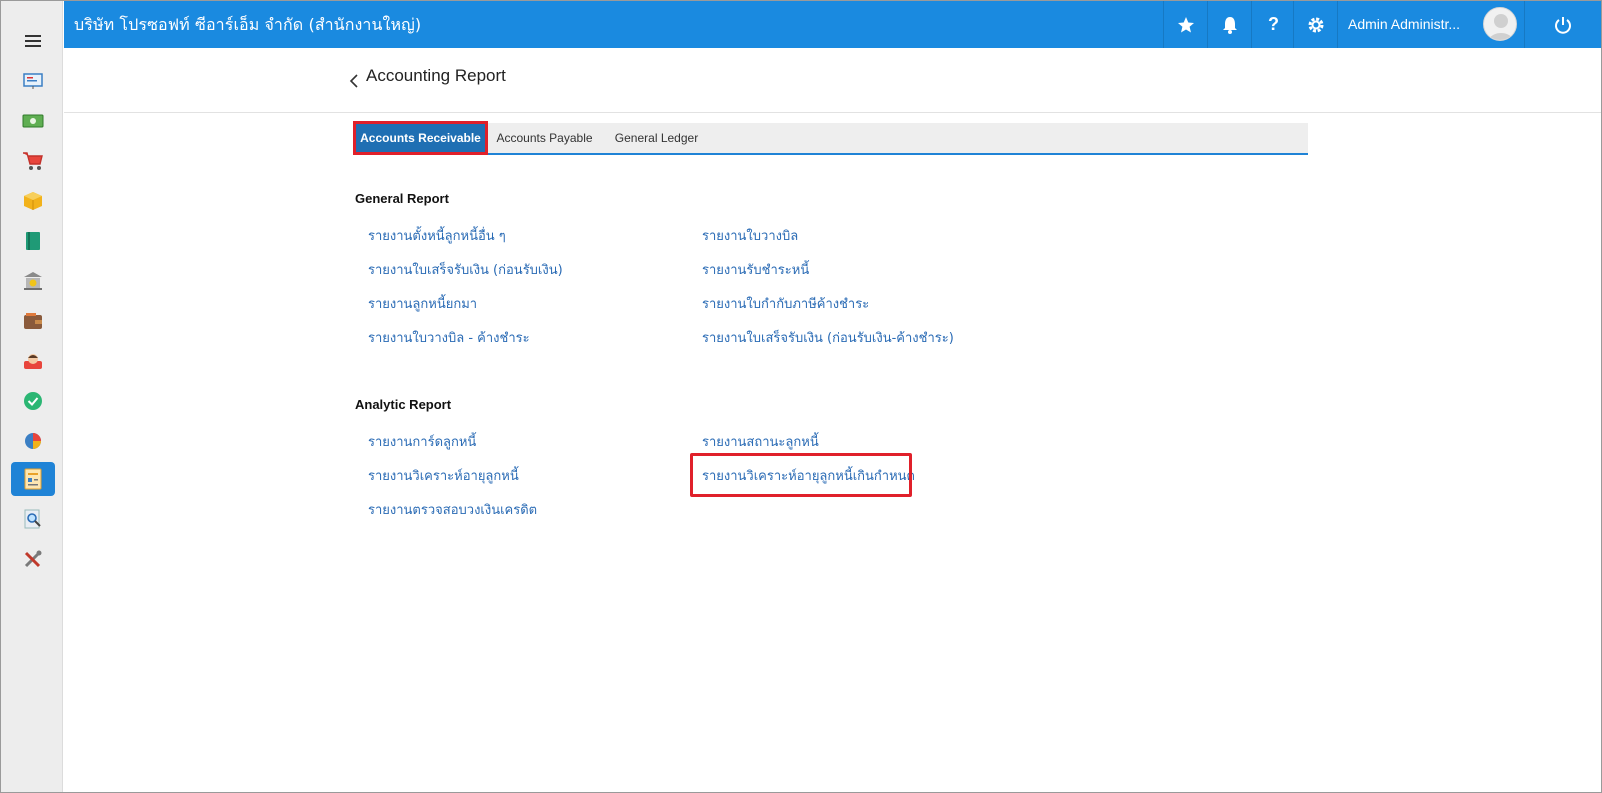  What do you see at coordinates (33, 161) in the screenshot?
I see `shopping-cart-icon` at bounding box center [33, 161].